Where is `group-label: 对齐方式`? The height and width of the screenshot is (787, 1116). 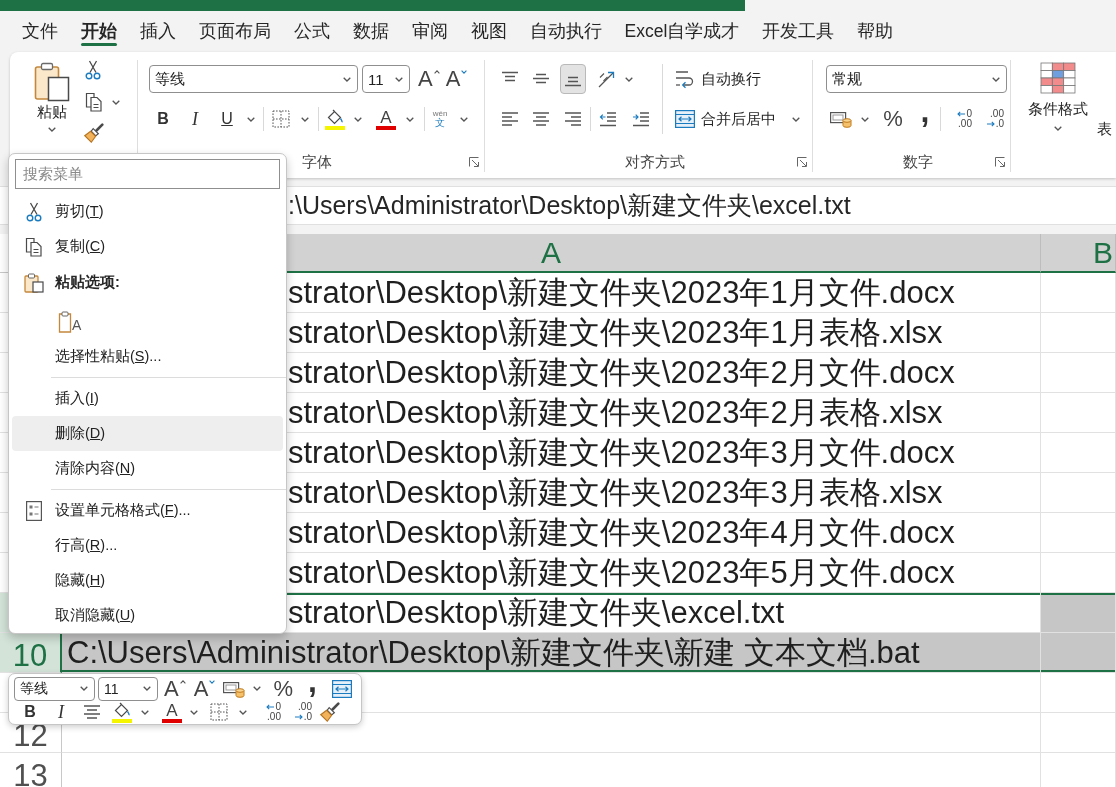 group-label: 对齐方式 is located at coordinates (654, 162).